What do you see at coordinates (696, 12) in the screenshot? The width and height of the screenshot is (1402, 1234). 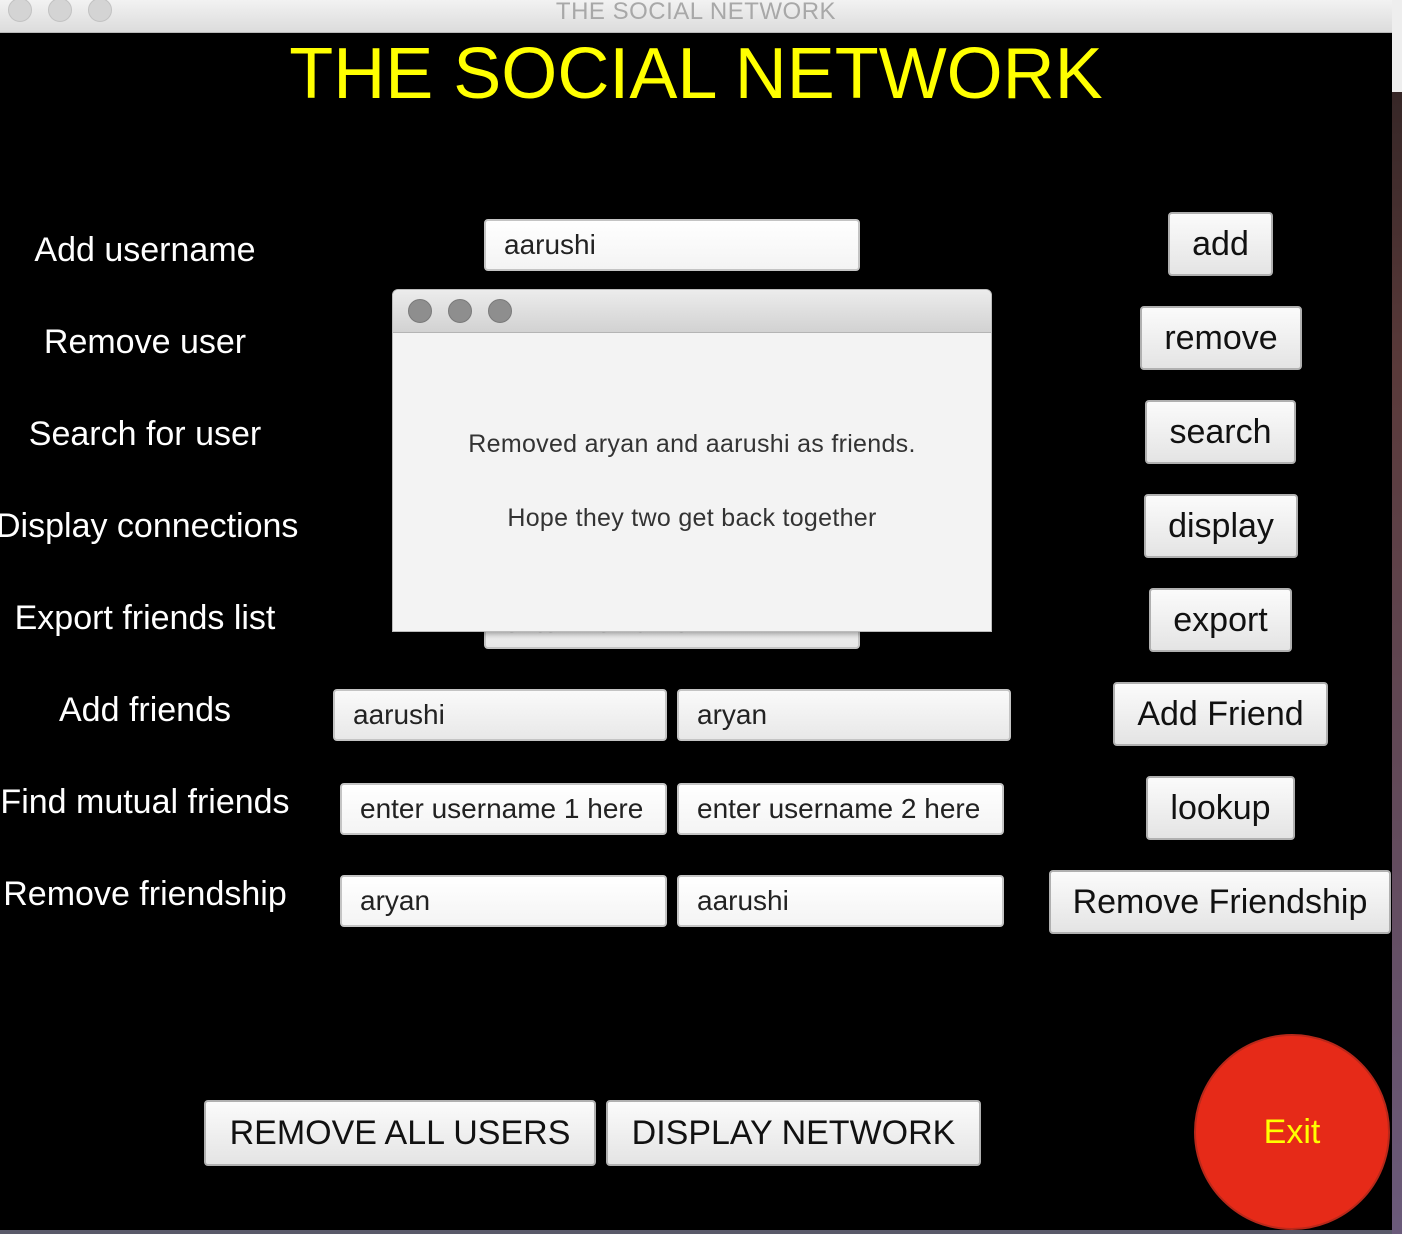 I see `window-title: THE SOCIAL NETWORK` at bounding box center [696, 12].